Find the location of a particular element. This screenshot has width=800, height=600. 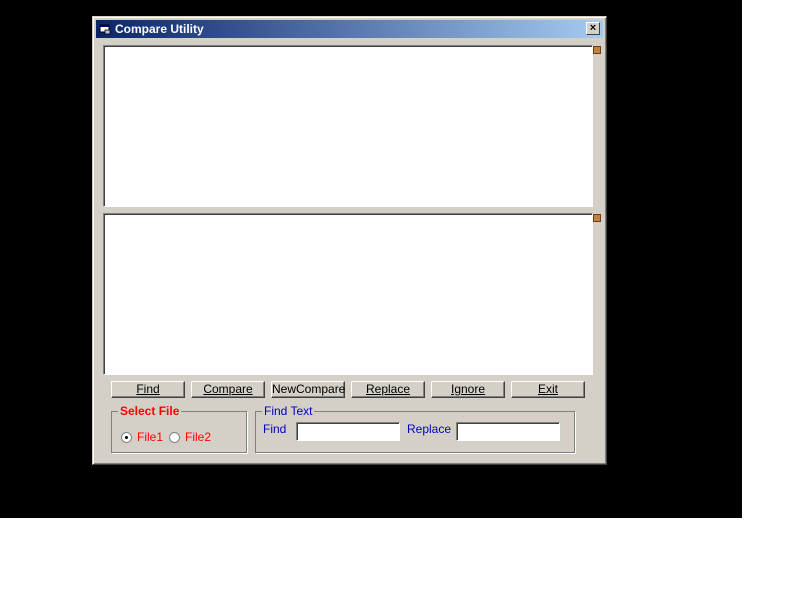

file1-radio-label: File1 is located at coordinates (150, 437).